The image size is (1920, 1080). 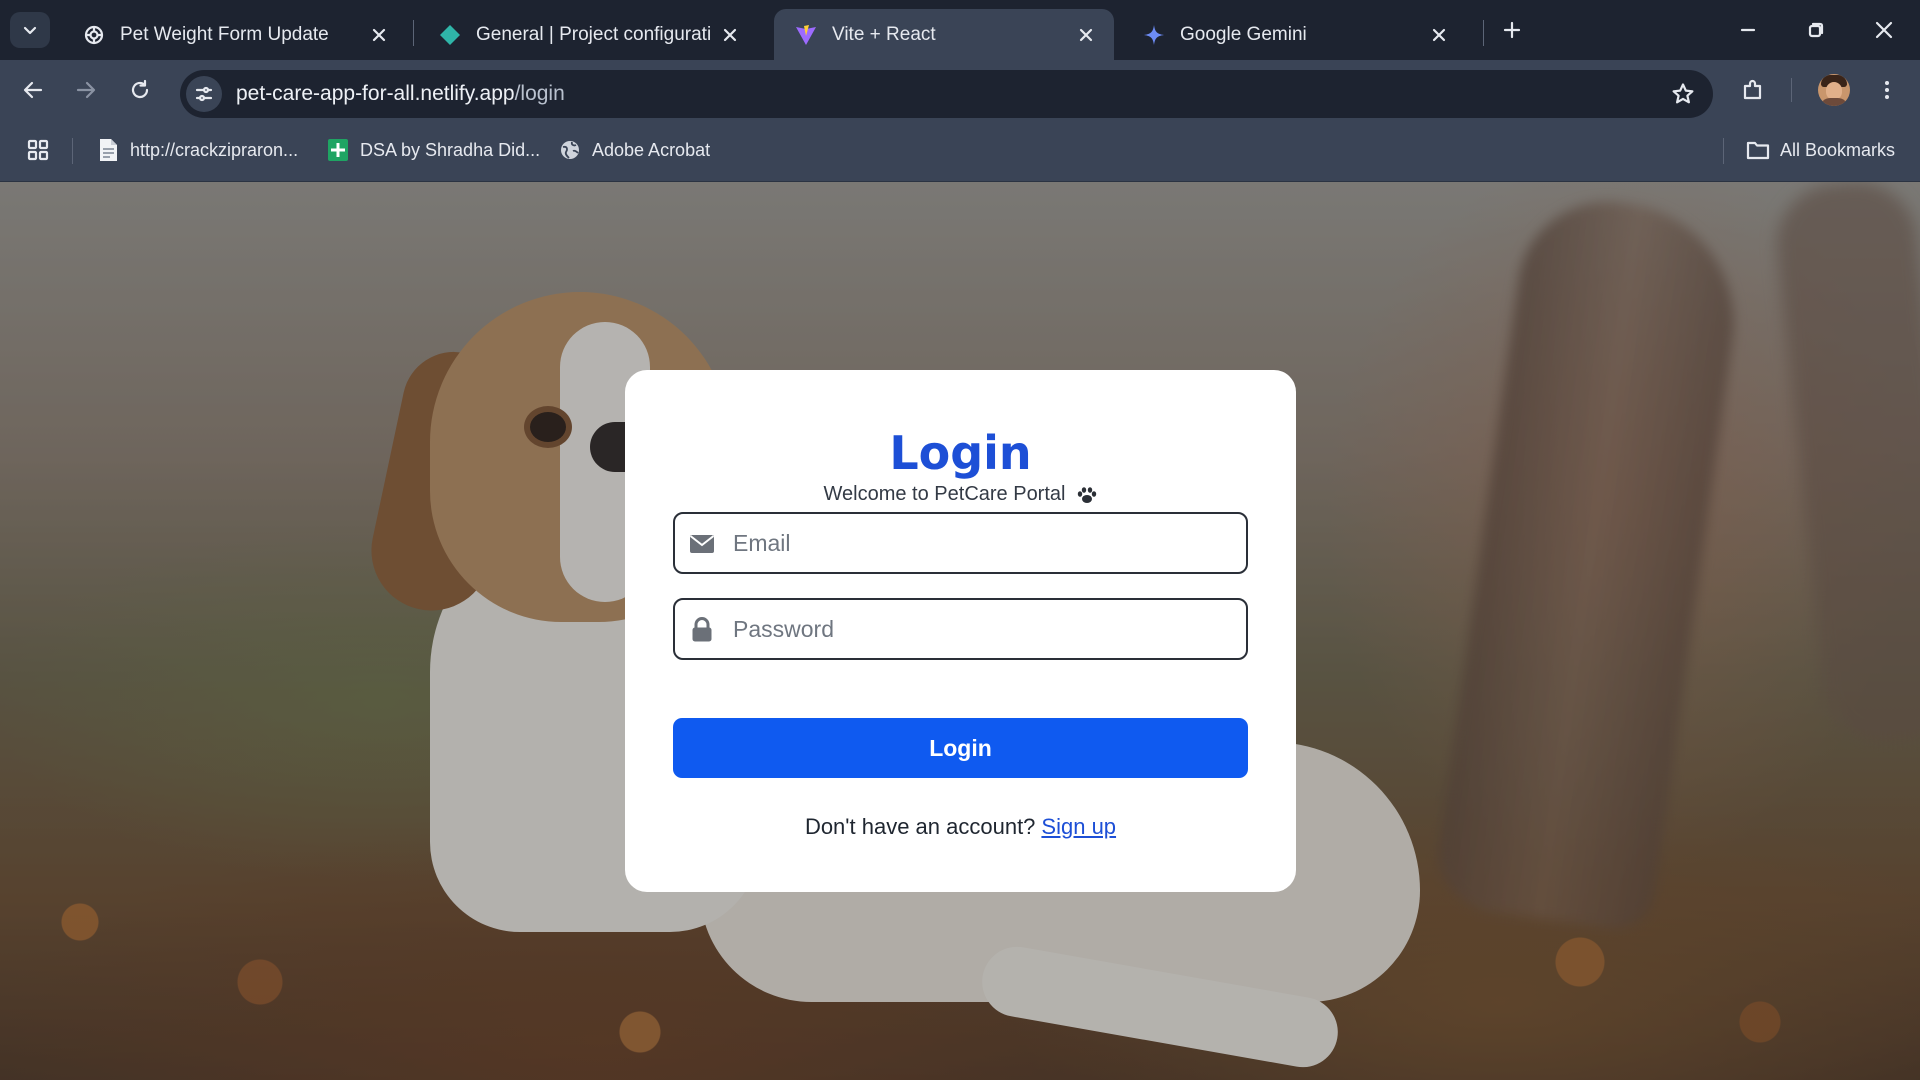 I want to click on email-field, so click(x=960, y=543).